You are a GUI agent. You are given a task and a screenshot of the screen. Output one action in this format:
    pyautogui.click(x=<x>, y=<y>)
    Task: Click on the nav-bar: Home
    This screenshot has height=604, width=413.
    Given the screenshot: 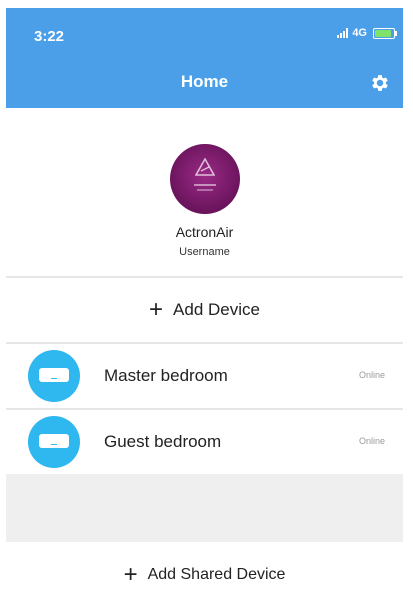 What is the action you would take?
    pyautogui.click(x=204, y=83)
    